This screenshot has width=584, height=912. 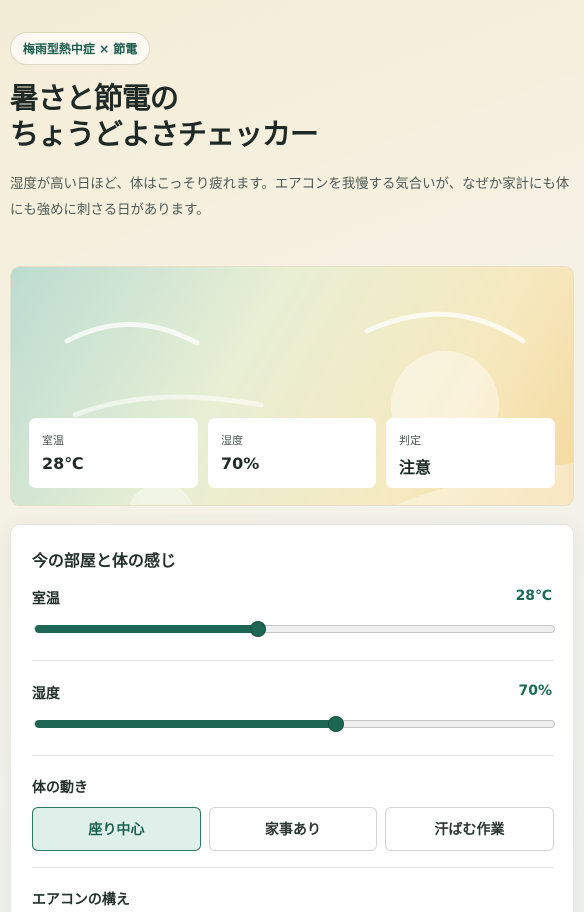 I want to click on temperature-slider, so click(x=294, y=629).